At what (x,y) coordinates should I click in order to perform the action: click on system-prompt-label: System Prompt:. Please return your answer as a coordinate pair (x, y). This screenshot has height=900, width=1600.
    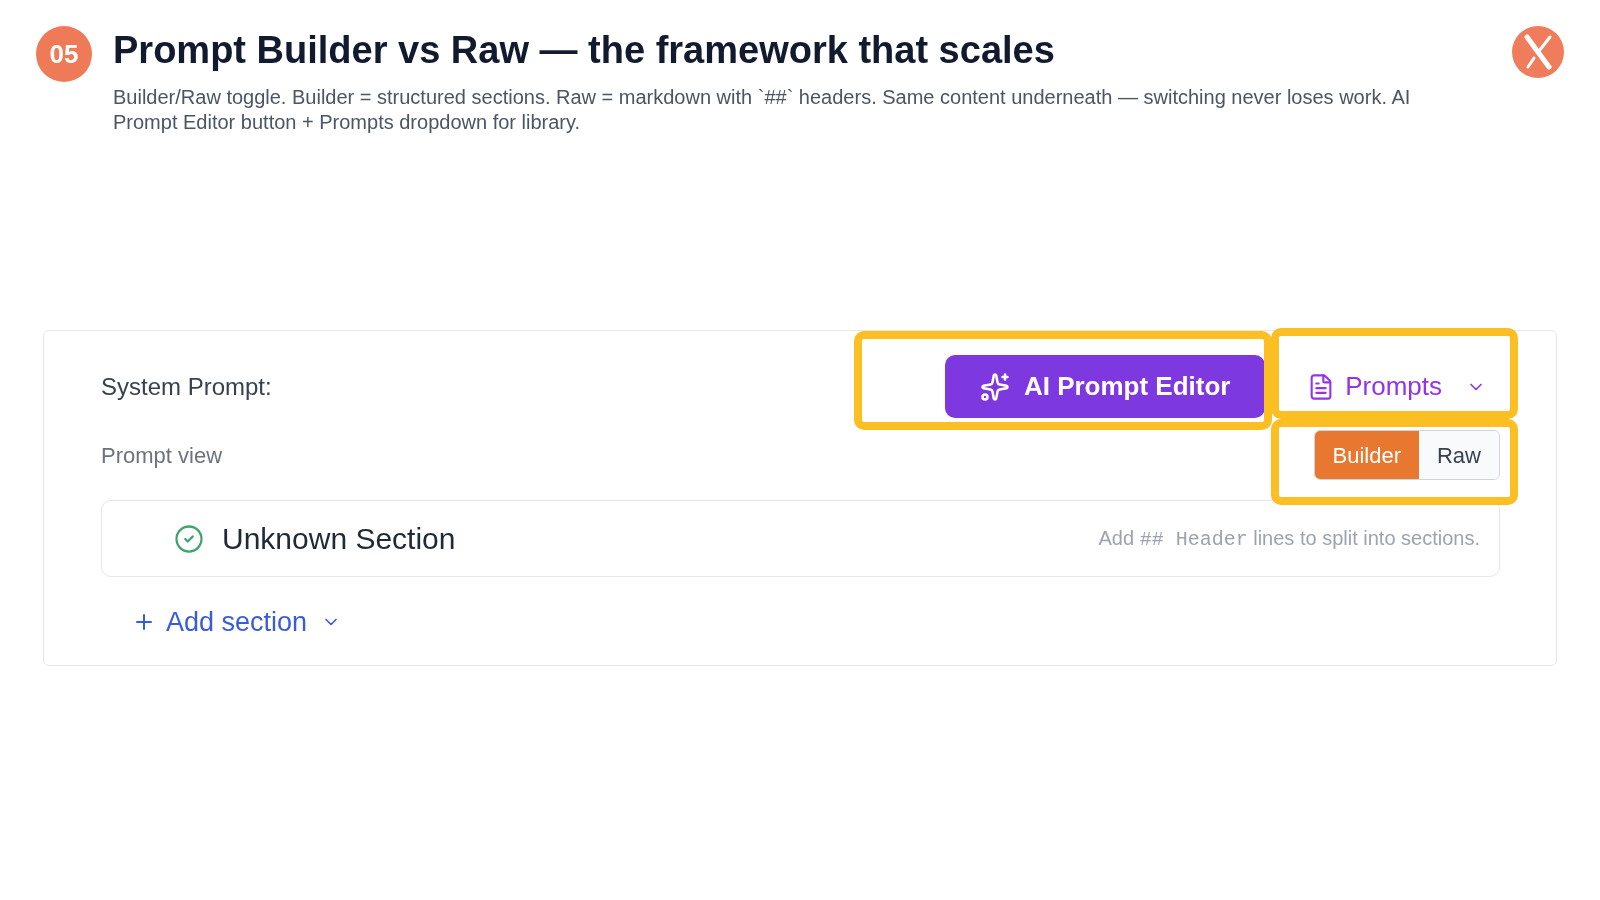
    Looking at the image, I should click on (186, 386).